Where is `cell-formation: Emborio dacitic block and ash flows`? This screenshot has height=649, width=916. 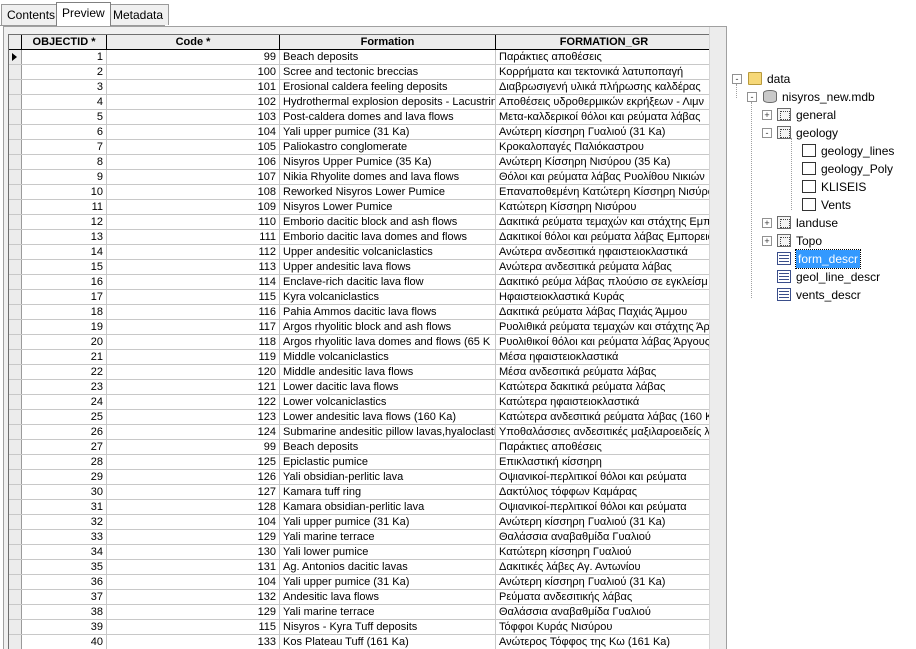 cell-formation: Emborio dacitic block and ash flows is located at coordinates (388, 222).